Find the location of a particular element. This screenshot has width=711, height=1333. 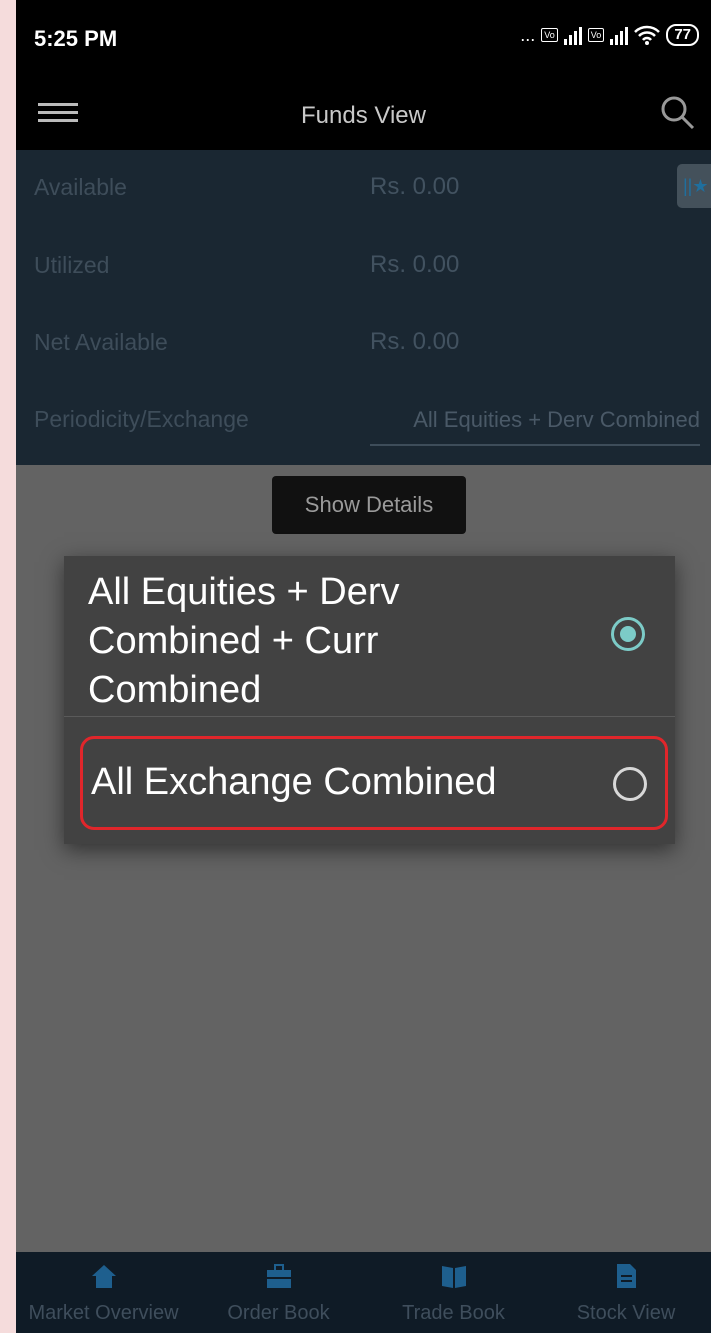

periodicity-label: Periodicity/Exchange is located at coordinates (141, 419).